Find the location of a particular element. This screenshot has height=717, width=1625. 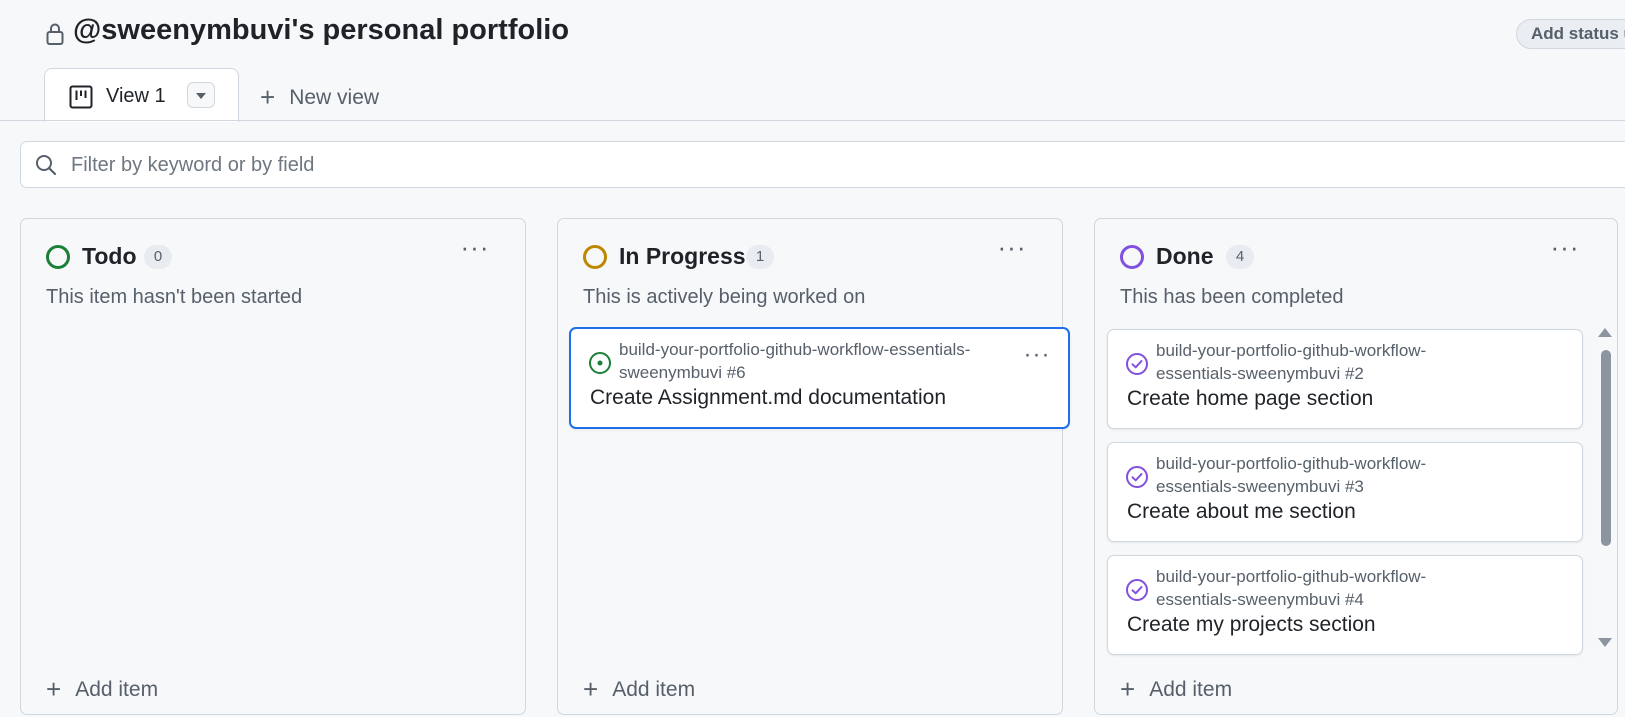

card-repo-line: essentials-sweenymbuvi #3 is located at coordinates (1260, 486).